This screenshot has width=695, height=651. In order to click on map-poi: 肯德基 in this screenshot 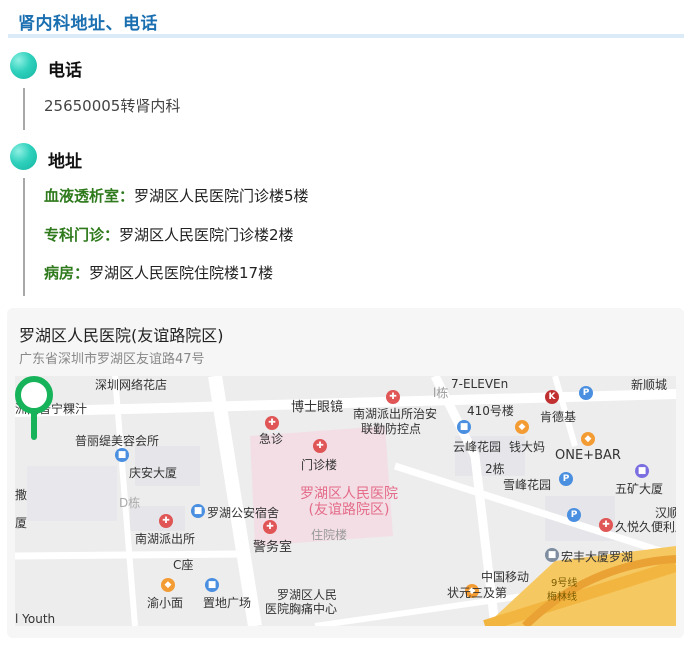, I will do `click(558, 416)`.